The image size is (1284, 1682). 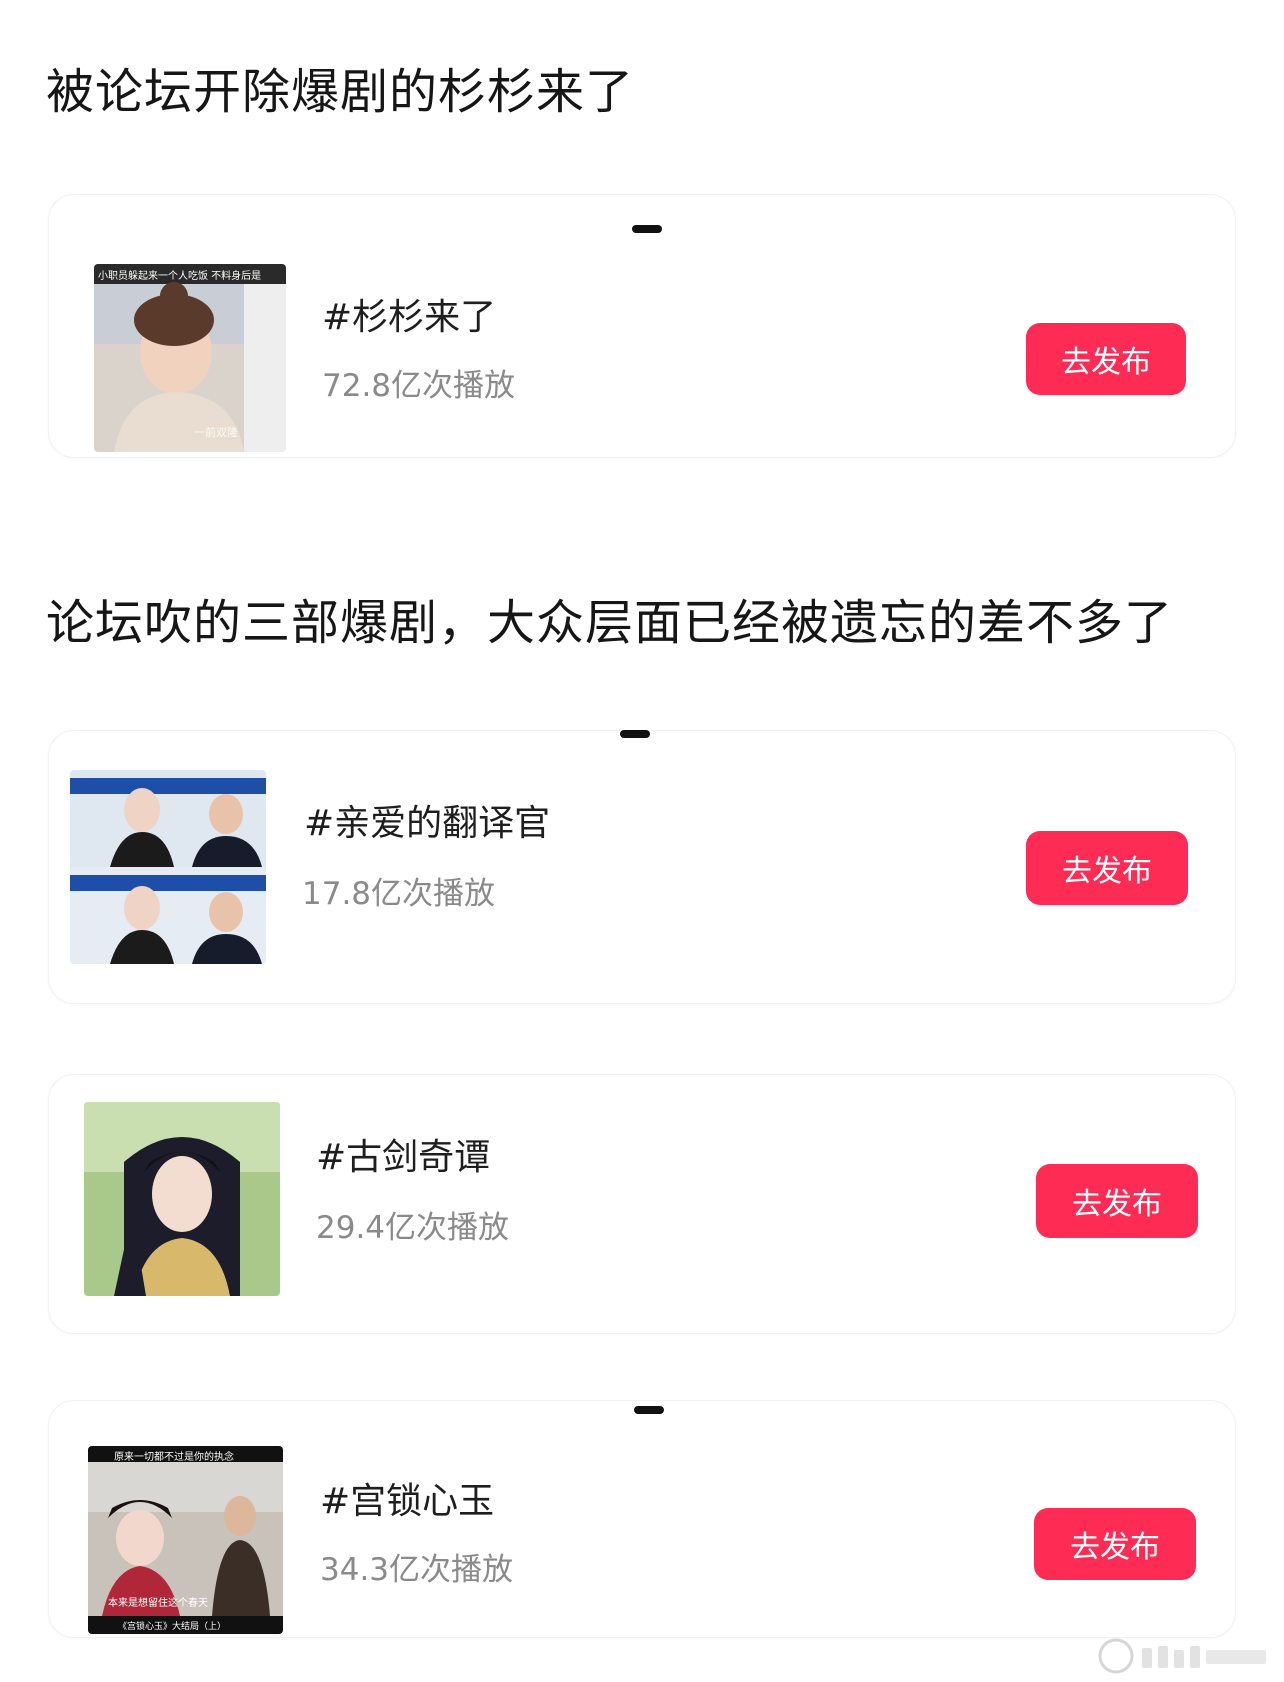 What do you see at coordinates (174, 1457) in the screenshot?
I see `thumbnail-caption-top: 原来一切都不过是你的执念` at bounding box center [174, 1457].